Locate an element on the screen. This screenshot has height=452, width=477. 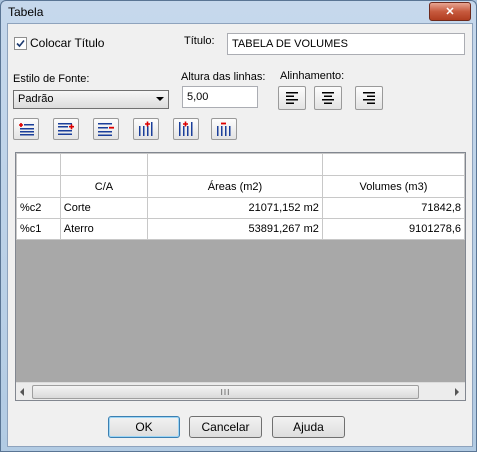
align-right-button is located at coordinates (369, 98).